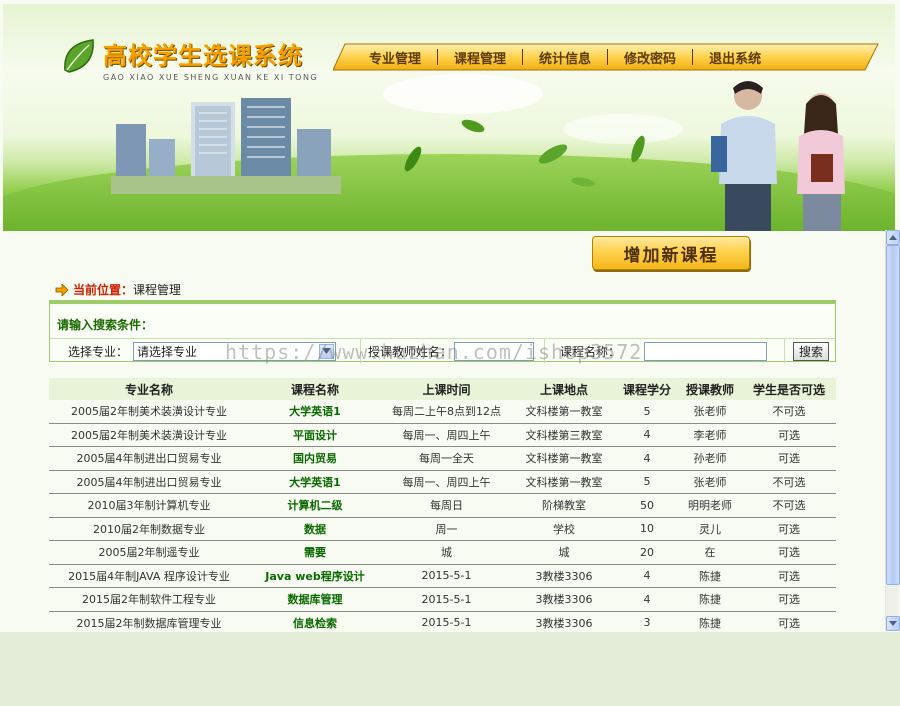 The height and width of the screenshot is (706, 900). What do you see at coordinates (788, 389) in the screenshot?
I see `header-selectable: 学生是否可选` at bounding box center [788, 389].